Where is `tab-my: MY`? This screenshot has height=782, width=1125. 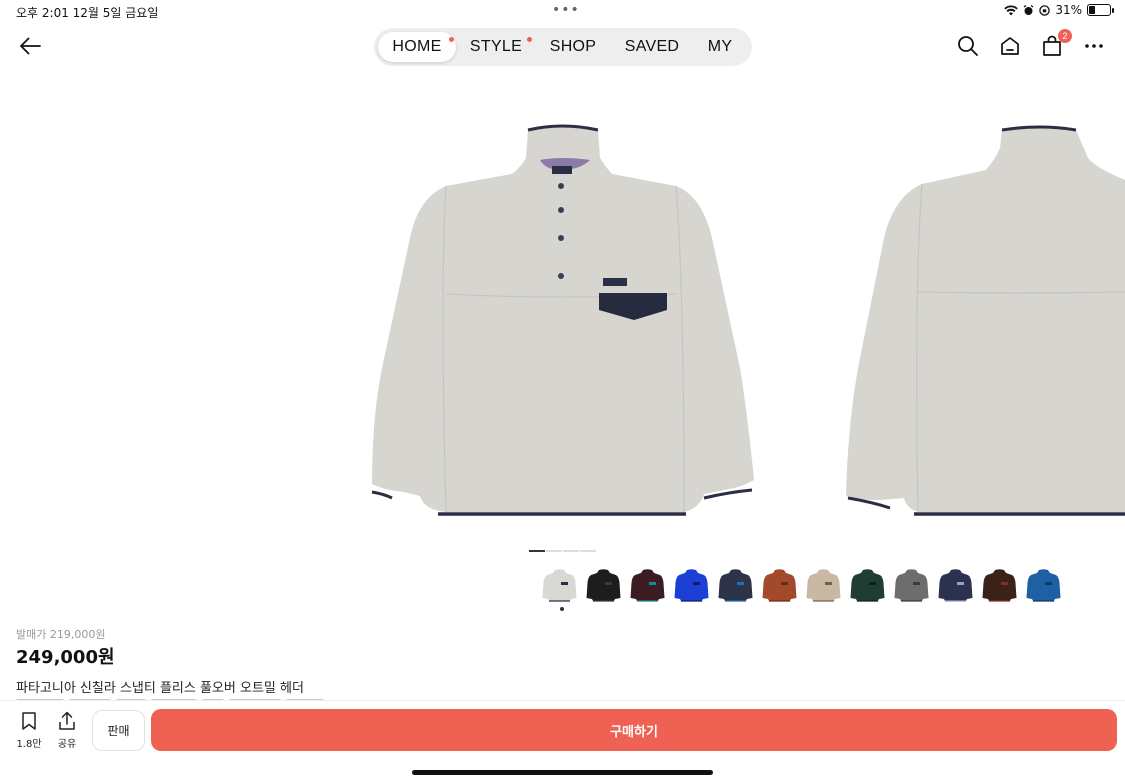
tab-my: MY is located at coordinates (720, 47).